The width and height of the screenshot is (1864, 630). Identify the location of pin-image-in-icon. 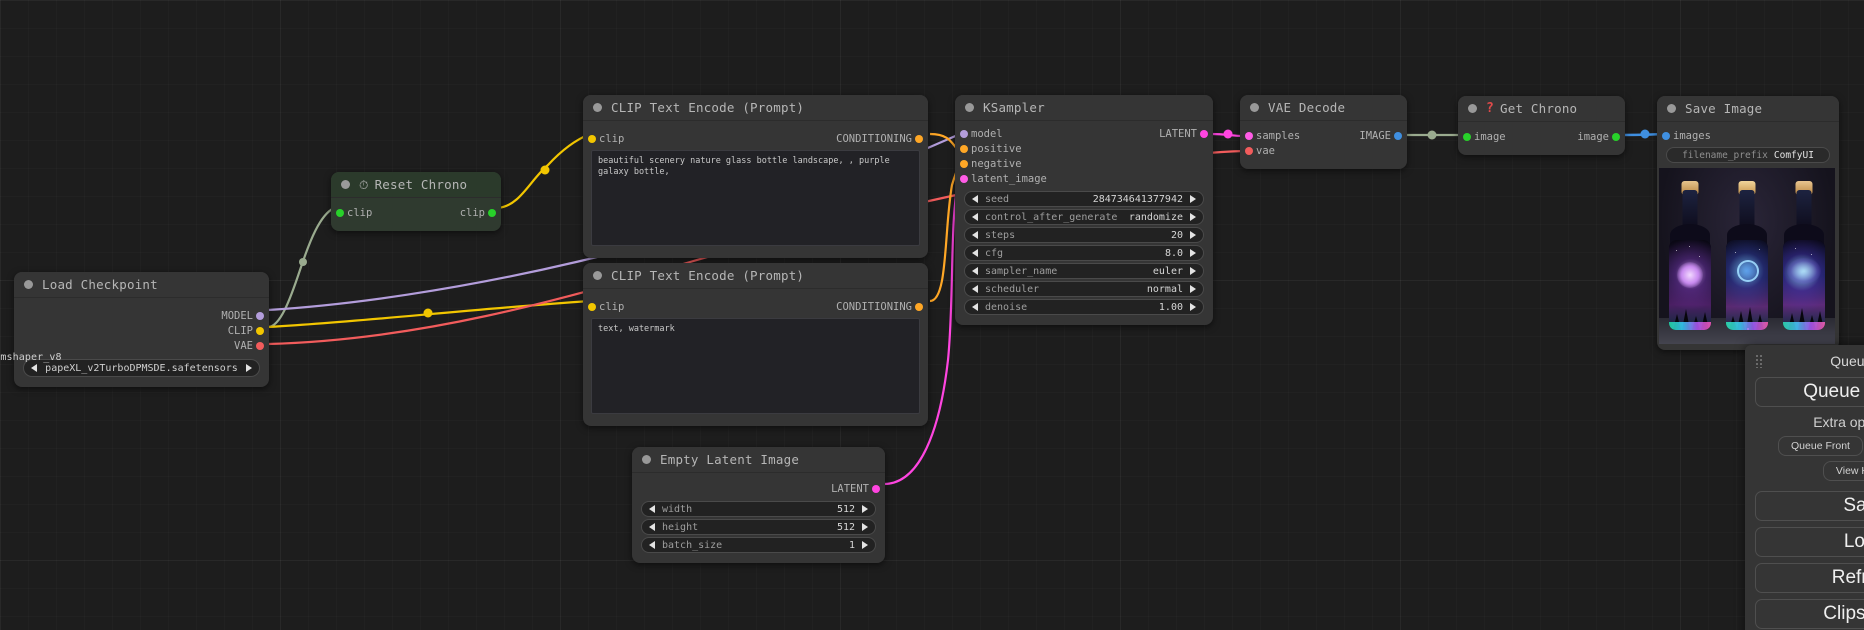
(1467, 137).